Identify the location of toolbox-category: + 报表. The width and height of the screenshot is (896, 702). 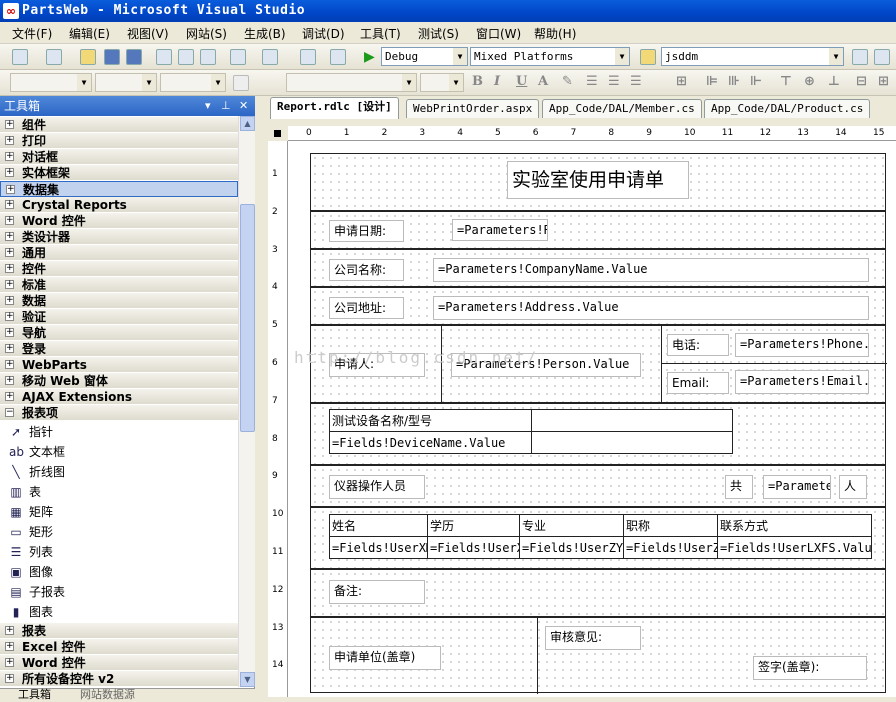
(119, 631).